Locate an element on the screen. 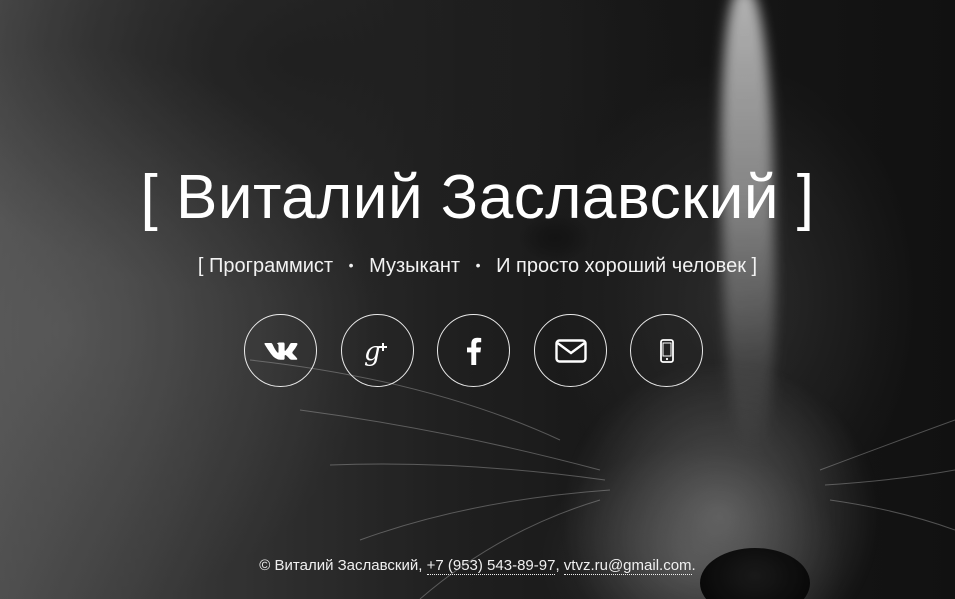 The height and width of the screenshot is (599, 955). footer-phone-link: +7 (953) 543-89-97 is located at coordinates (491, 566).